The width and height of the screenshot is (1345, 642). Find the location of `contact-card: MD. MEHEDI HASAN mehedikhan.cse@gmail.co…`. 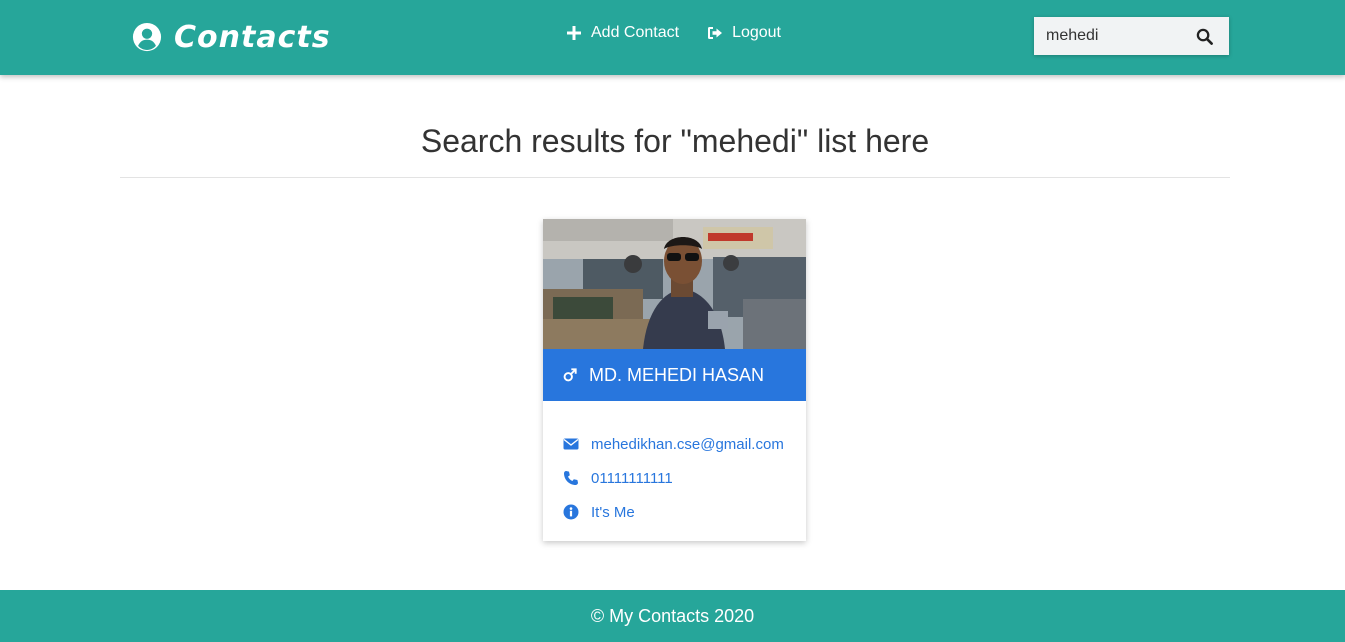

contact-card: MD. MEHEDI HASAN mehedikhan.cse@gmail.co… is located at coordinates (674, 380).